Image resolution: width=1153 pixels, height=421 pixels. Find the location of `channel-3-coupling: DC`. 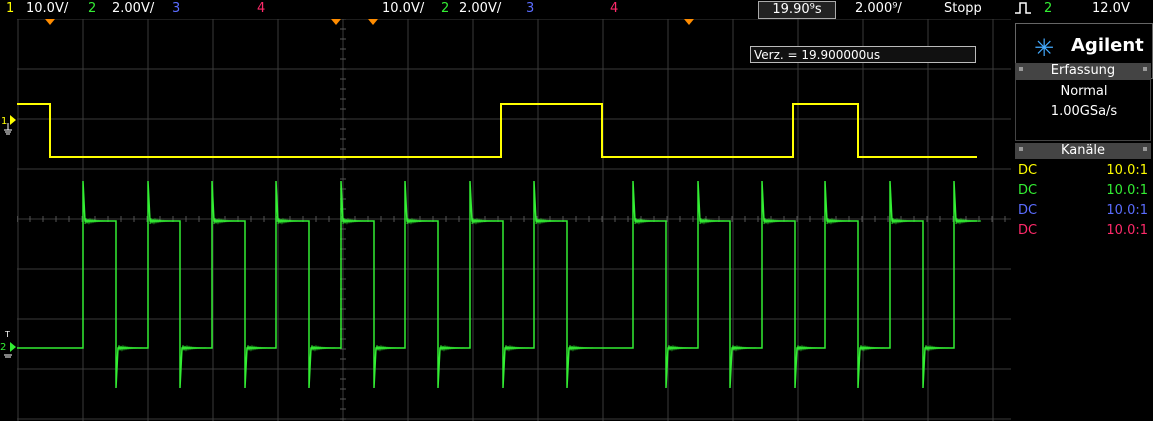

channel-3-coupling: DC is located at coordinates (1028, 210).